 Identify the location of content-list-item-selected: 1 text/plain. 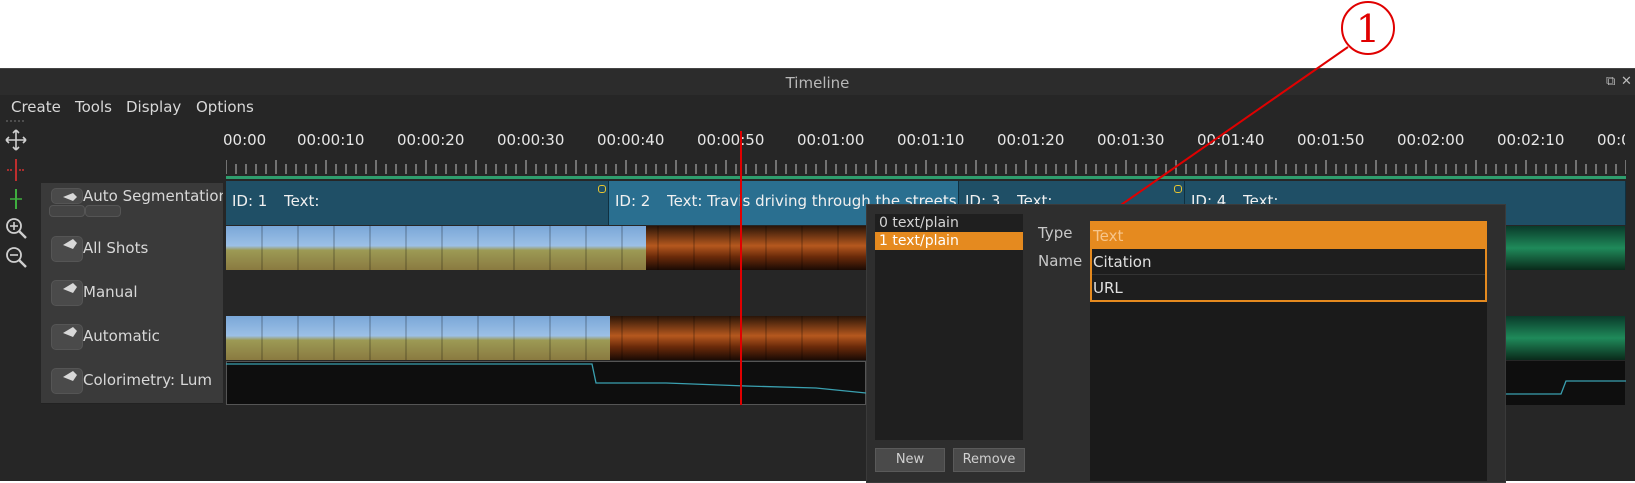
(949, 241).